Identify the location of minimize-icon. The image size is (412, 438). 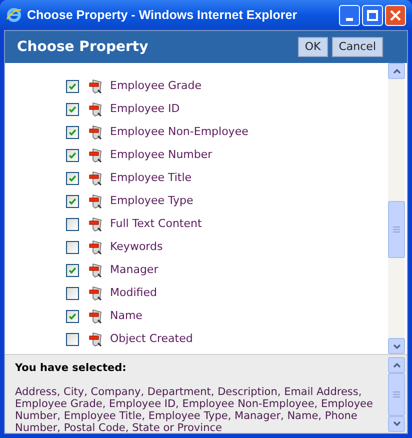
(349, 19).